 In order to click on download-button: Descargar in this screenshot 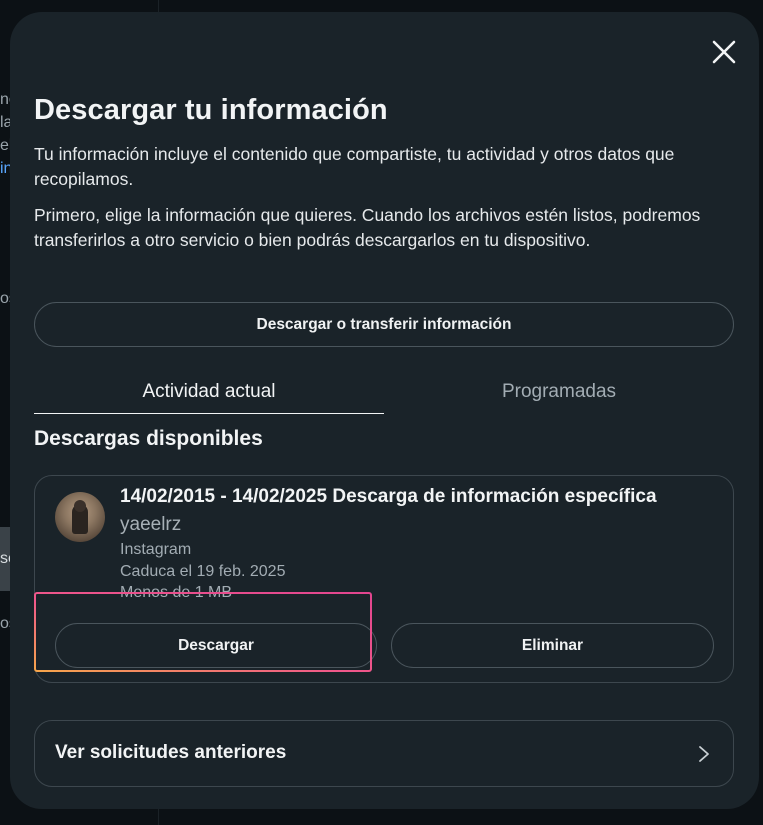, I will do `click(216, 645)`.